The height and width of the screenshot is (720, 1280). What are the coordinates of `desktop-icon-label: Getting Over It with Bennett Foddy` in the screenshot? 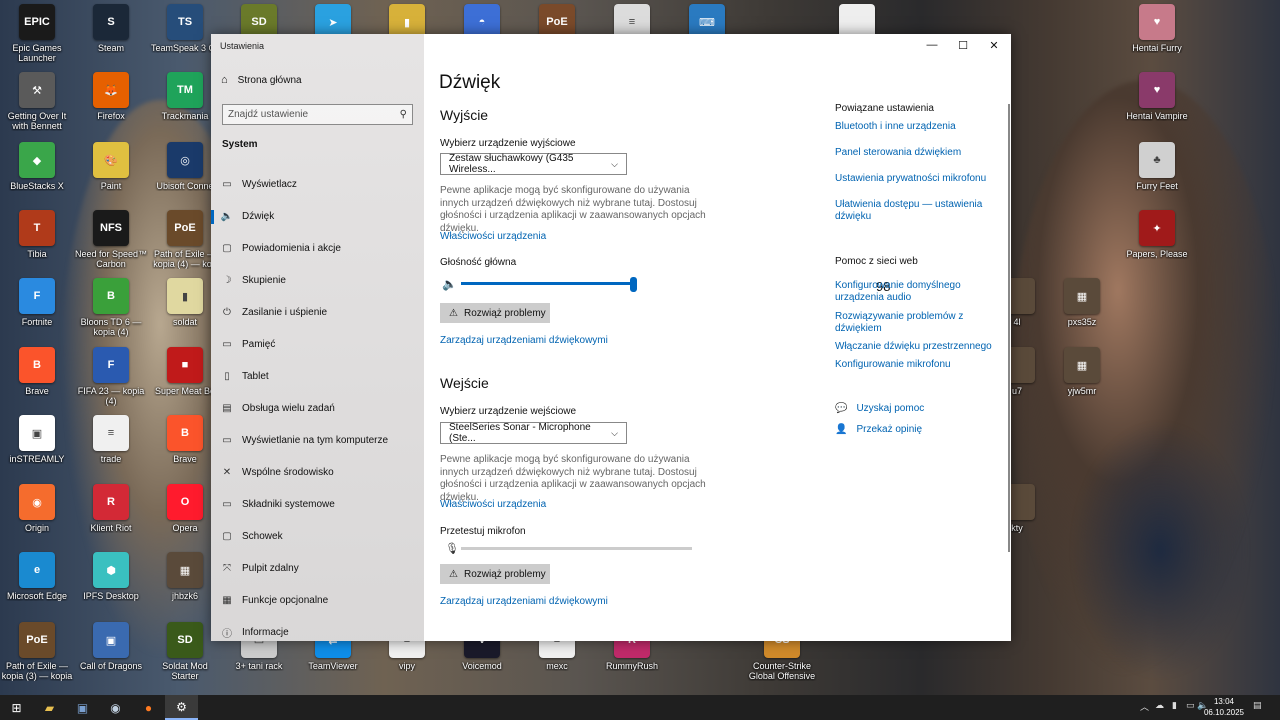 It's located at (37, 121).